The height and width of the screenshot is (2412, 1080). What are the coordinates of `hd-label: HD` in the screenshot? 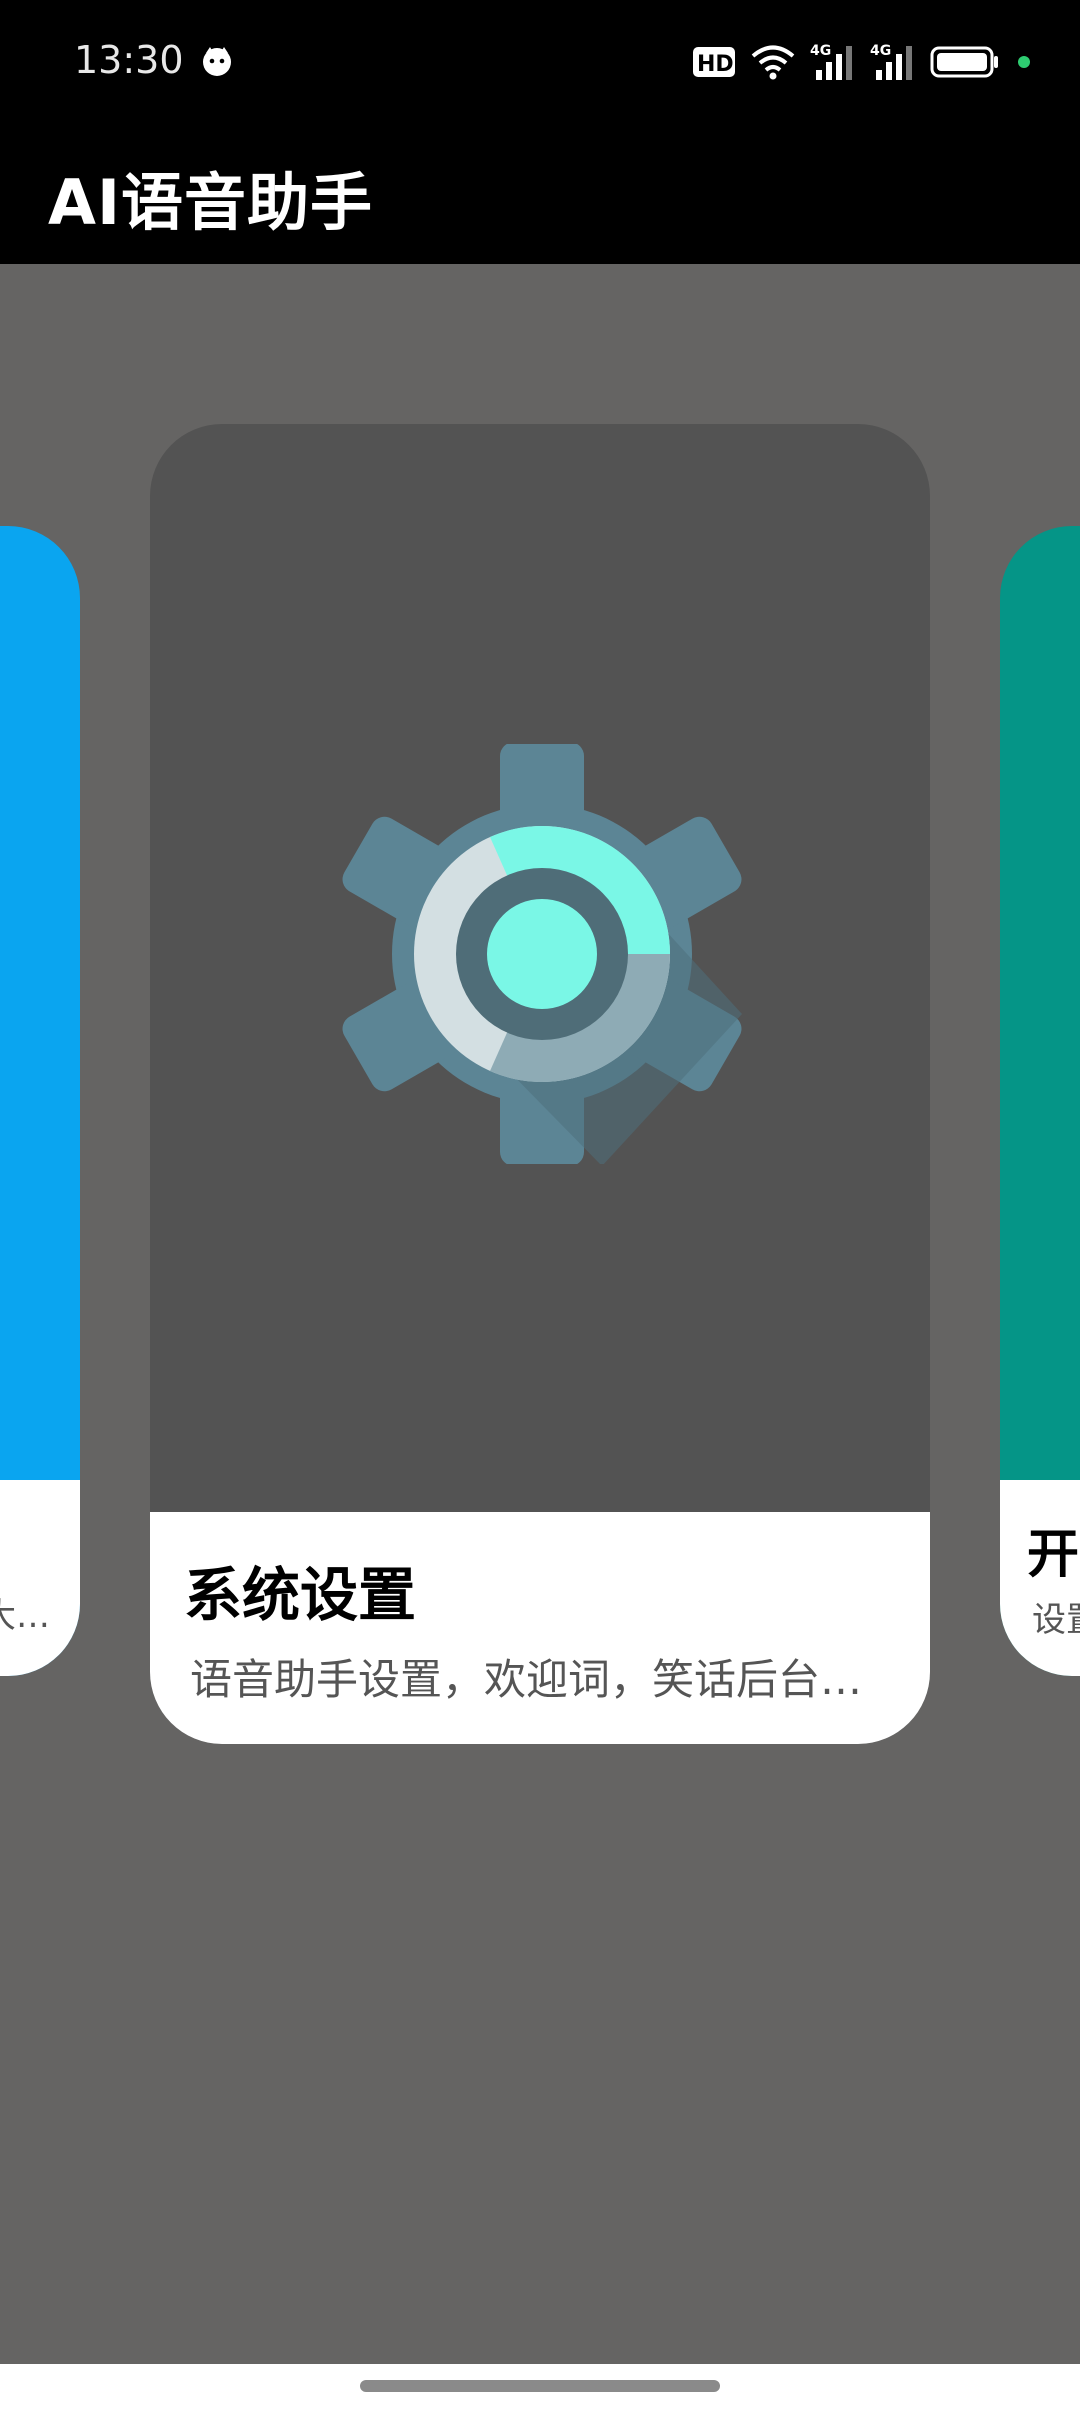 It's located at (715, 64).